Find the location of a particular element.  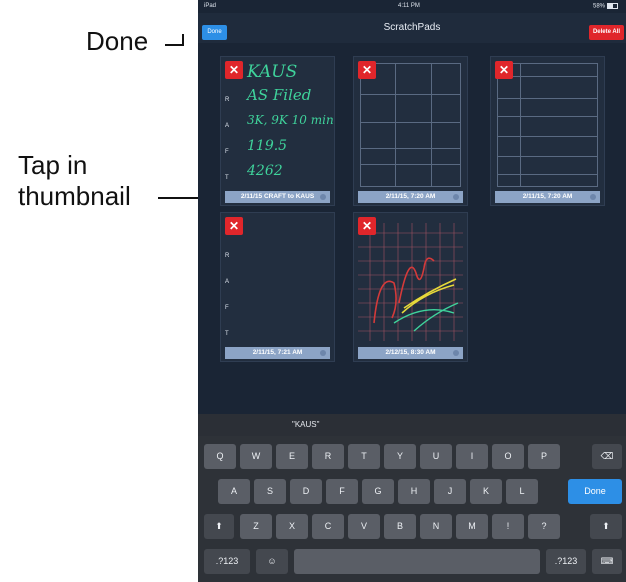

tap-callout-label: Tap in thumbnail is located at coordinates (74, 181).